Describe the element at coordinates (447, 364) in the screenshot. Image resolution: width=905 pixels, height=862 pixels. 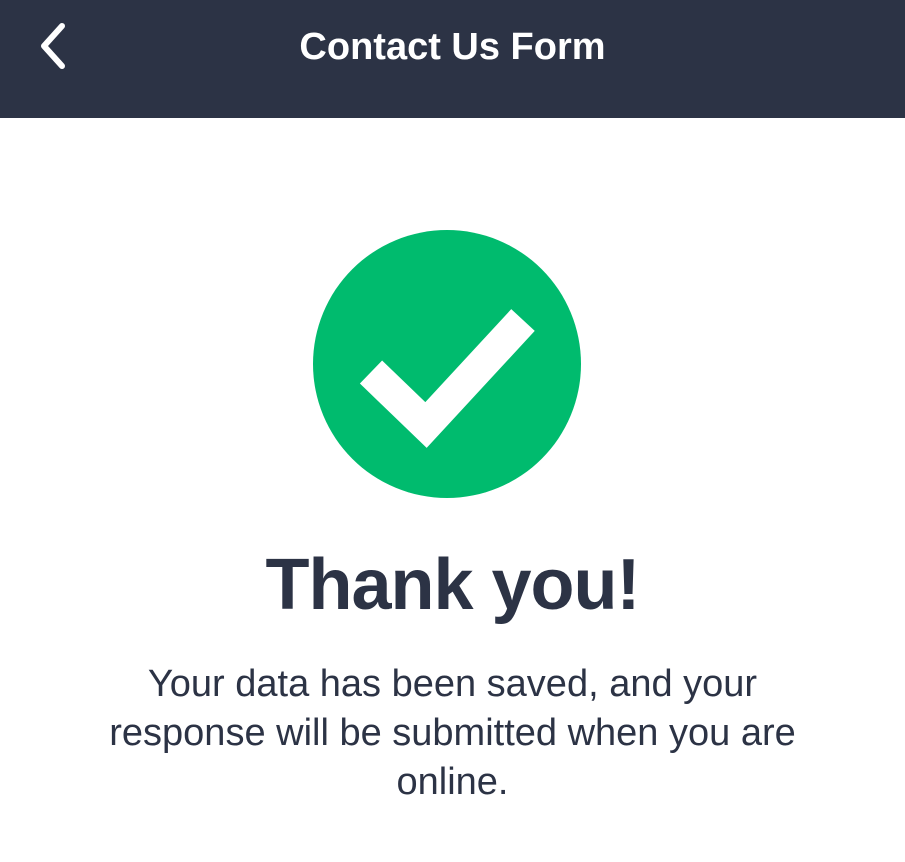
I see `checkmark-circle-icon` at that location.